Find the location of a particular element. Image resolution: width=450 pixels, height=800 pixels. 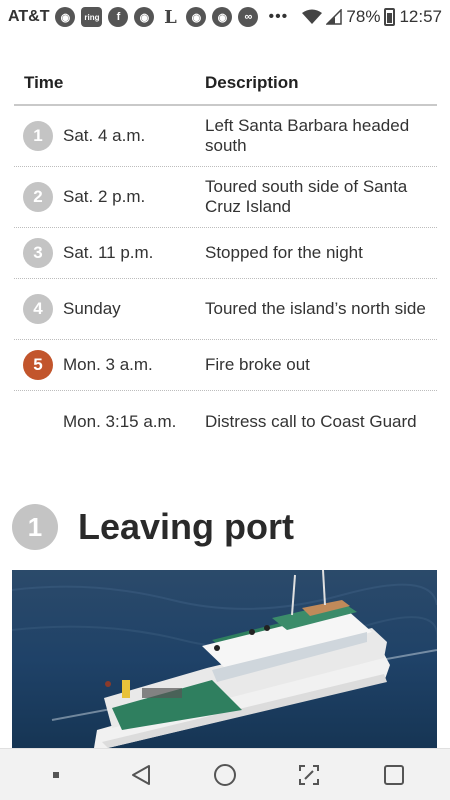

table-row: 3 Sat. 11 p.m. Stopped for the night is located at coordinates (225, 253).